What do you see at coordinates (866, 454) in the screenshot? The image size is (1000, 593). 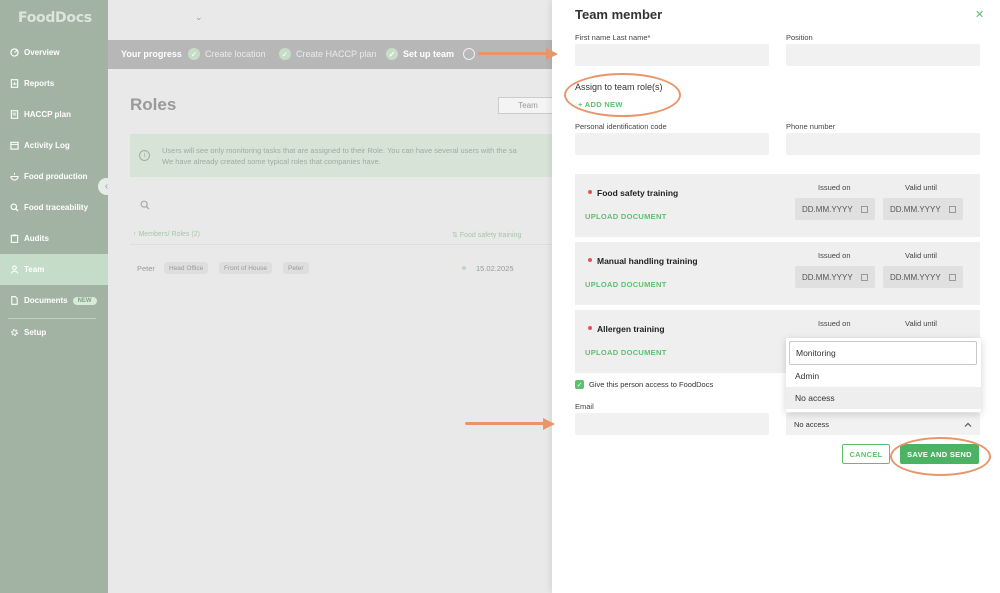 I see `cancel-button: CANCEL` at bounding box center [866, 454].